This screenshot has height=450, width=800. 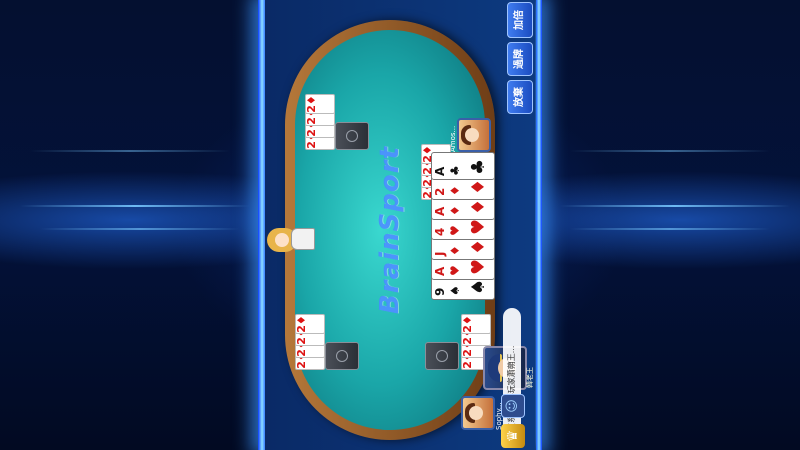 I want to click on avatar, so click(x=478, y=413).